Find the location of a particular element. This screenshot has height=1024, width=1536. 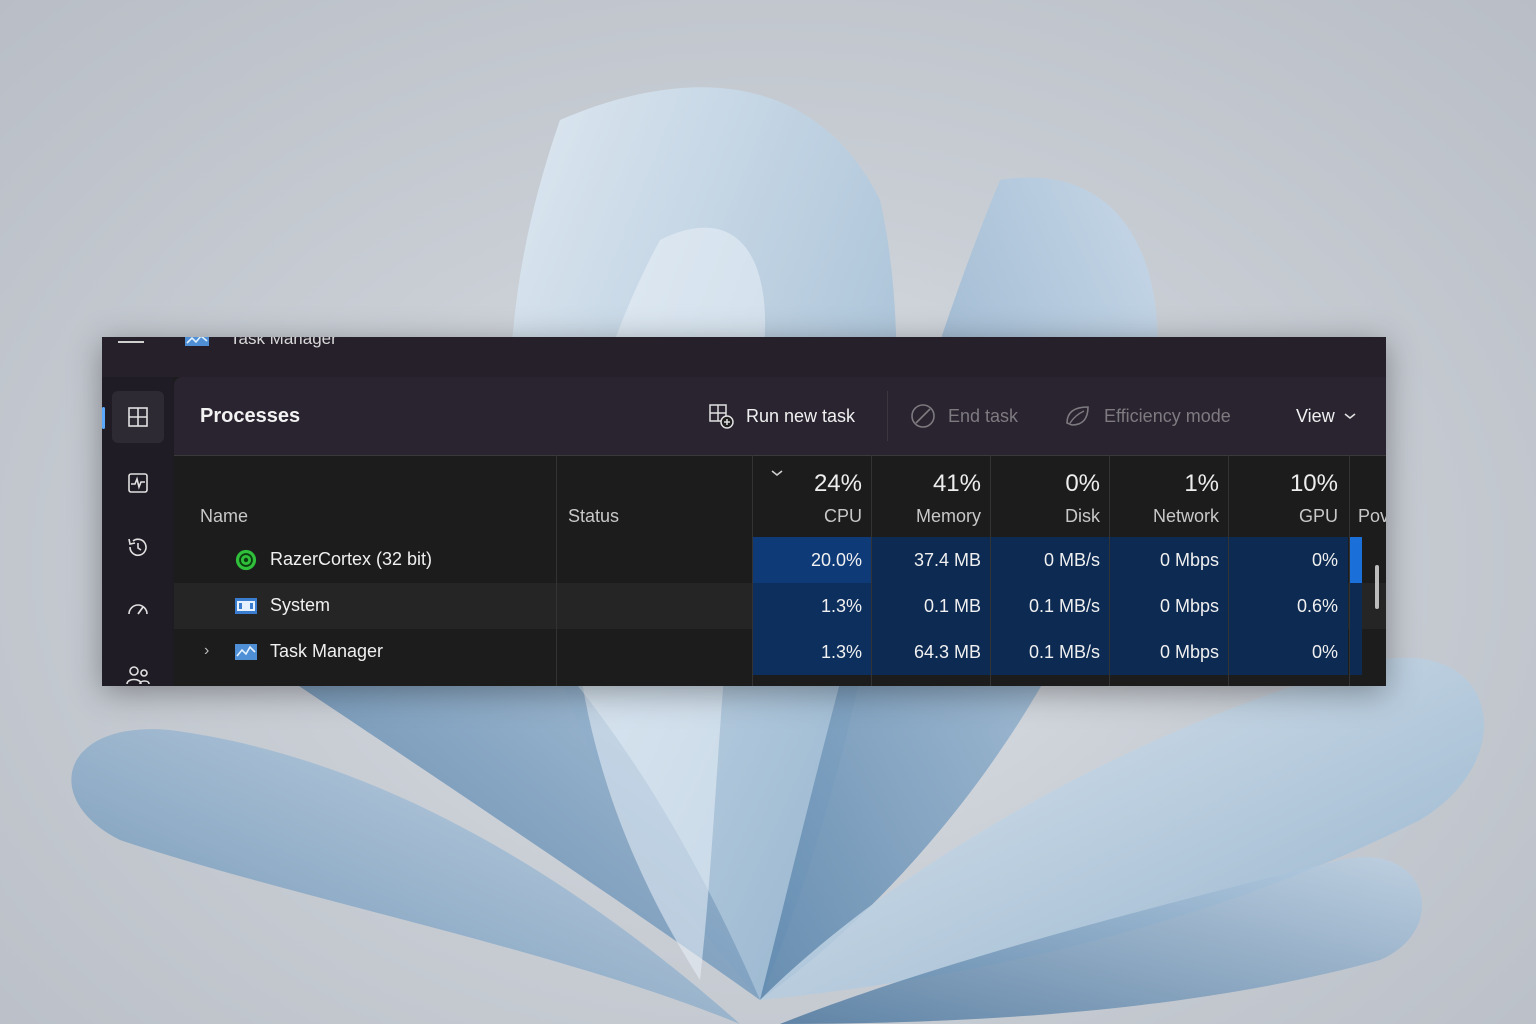

view-label: View is located at coordinates (1315, 415).